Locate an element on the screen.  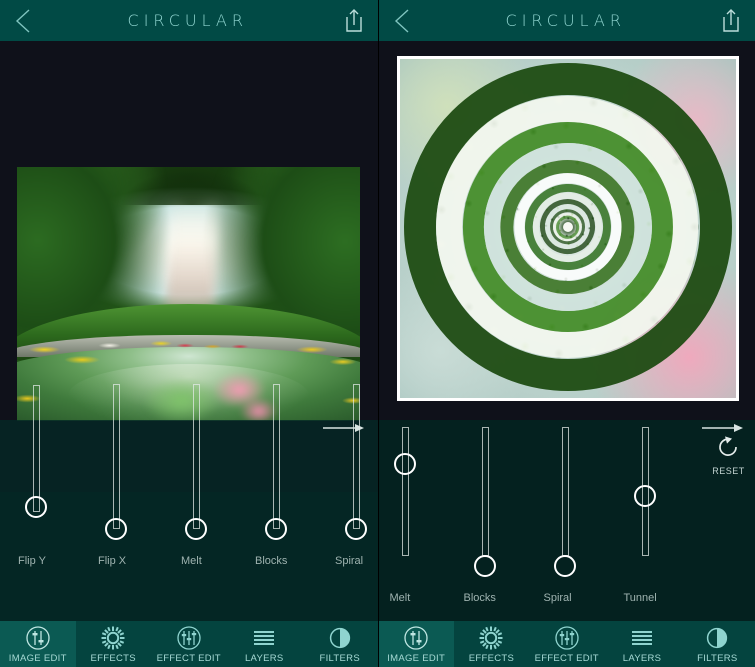
slider-label: Tunnel is located at coordinates (640, 598).